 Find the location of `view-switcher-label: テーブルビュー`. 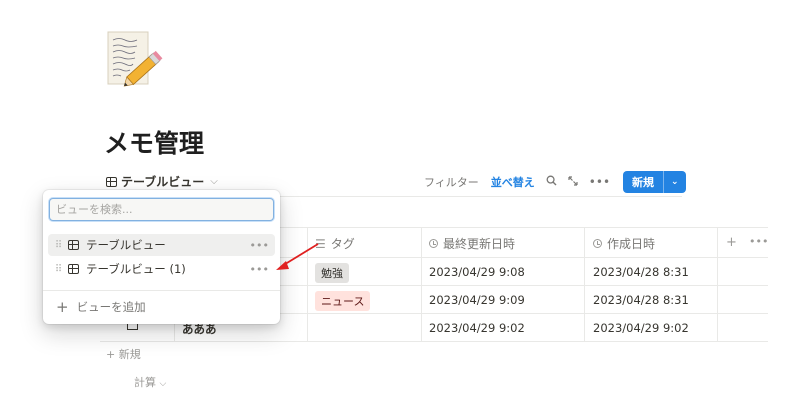

view-switcher-label: テーブルビュー is located at coordinates (163, 182).